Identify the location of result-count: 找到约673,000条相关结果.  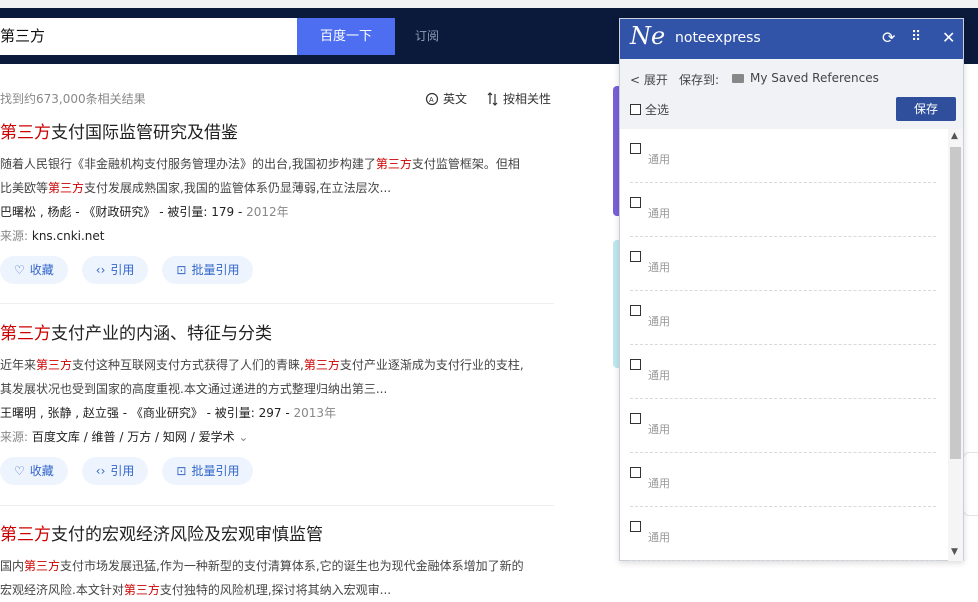
(73, 99).